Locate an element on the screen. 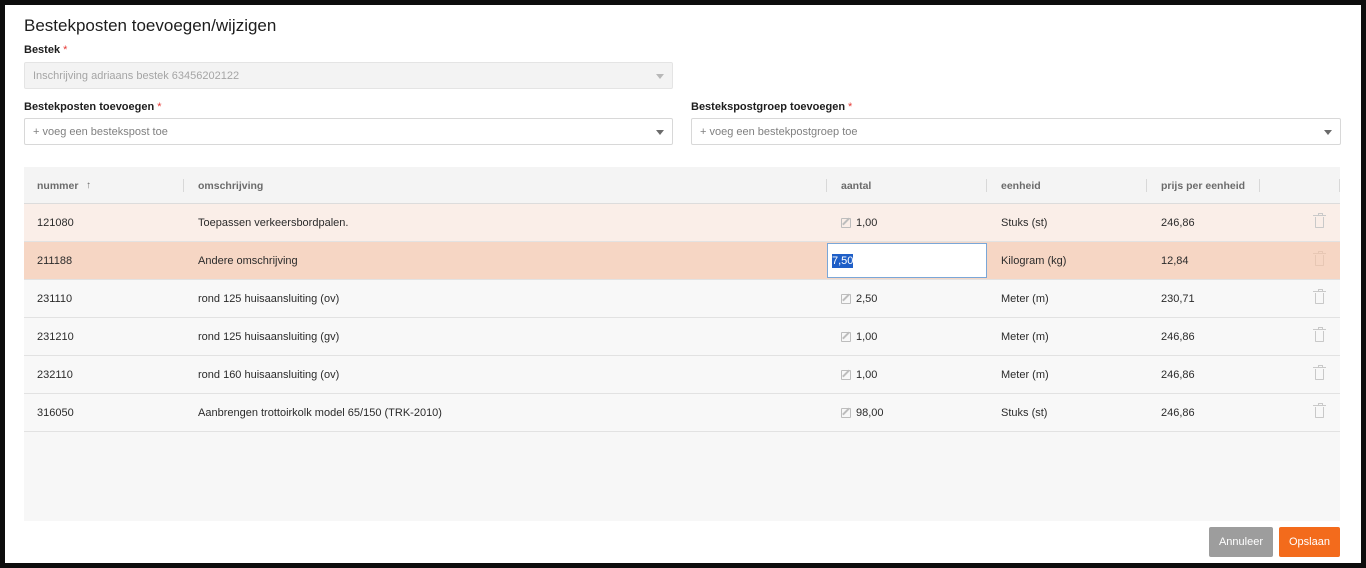  bestek-label: Bestek * is located at coordinates (46, 50).